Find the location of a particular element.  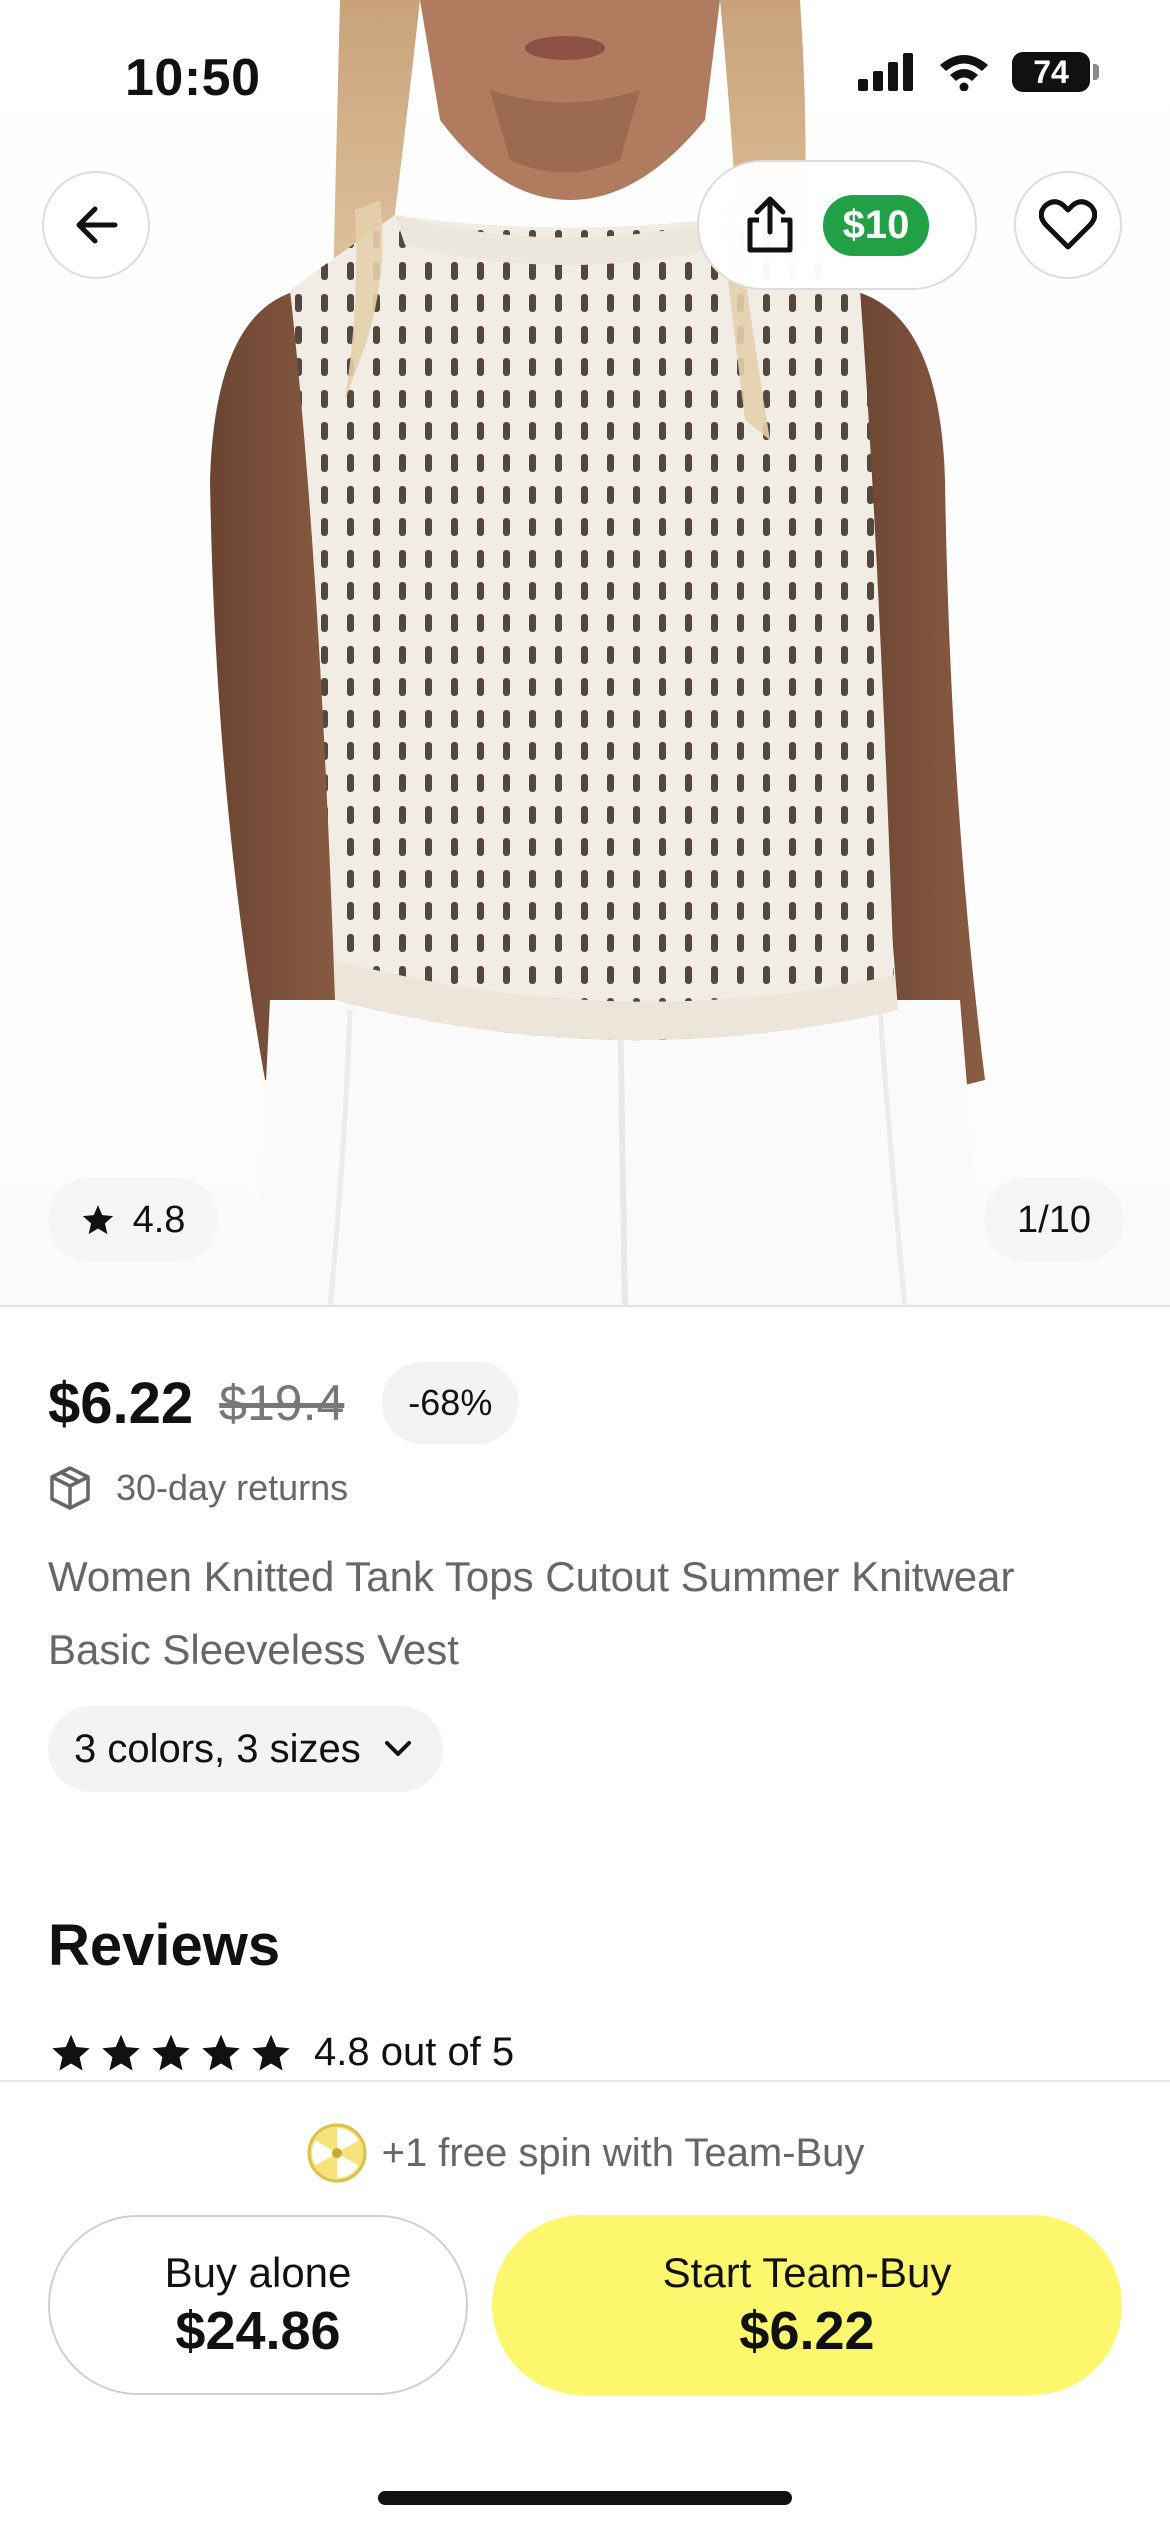

heart-icon is located at coordinates (1068, 224).